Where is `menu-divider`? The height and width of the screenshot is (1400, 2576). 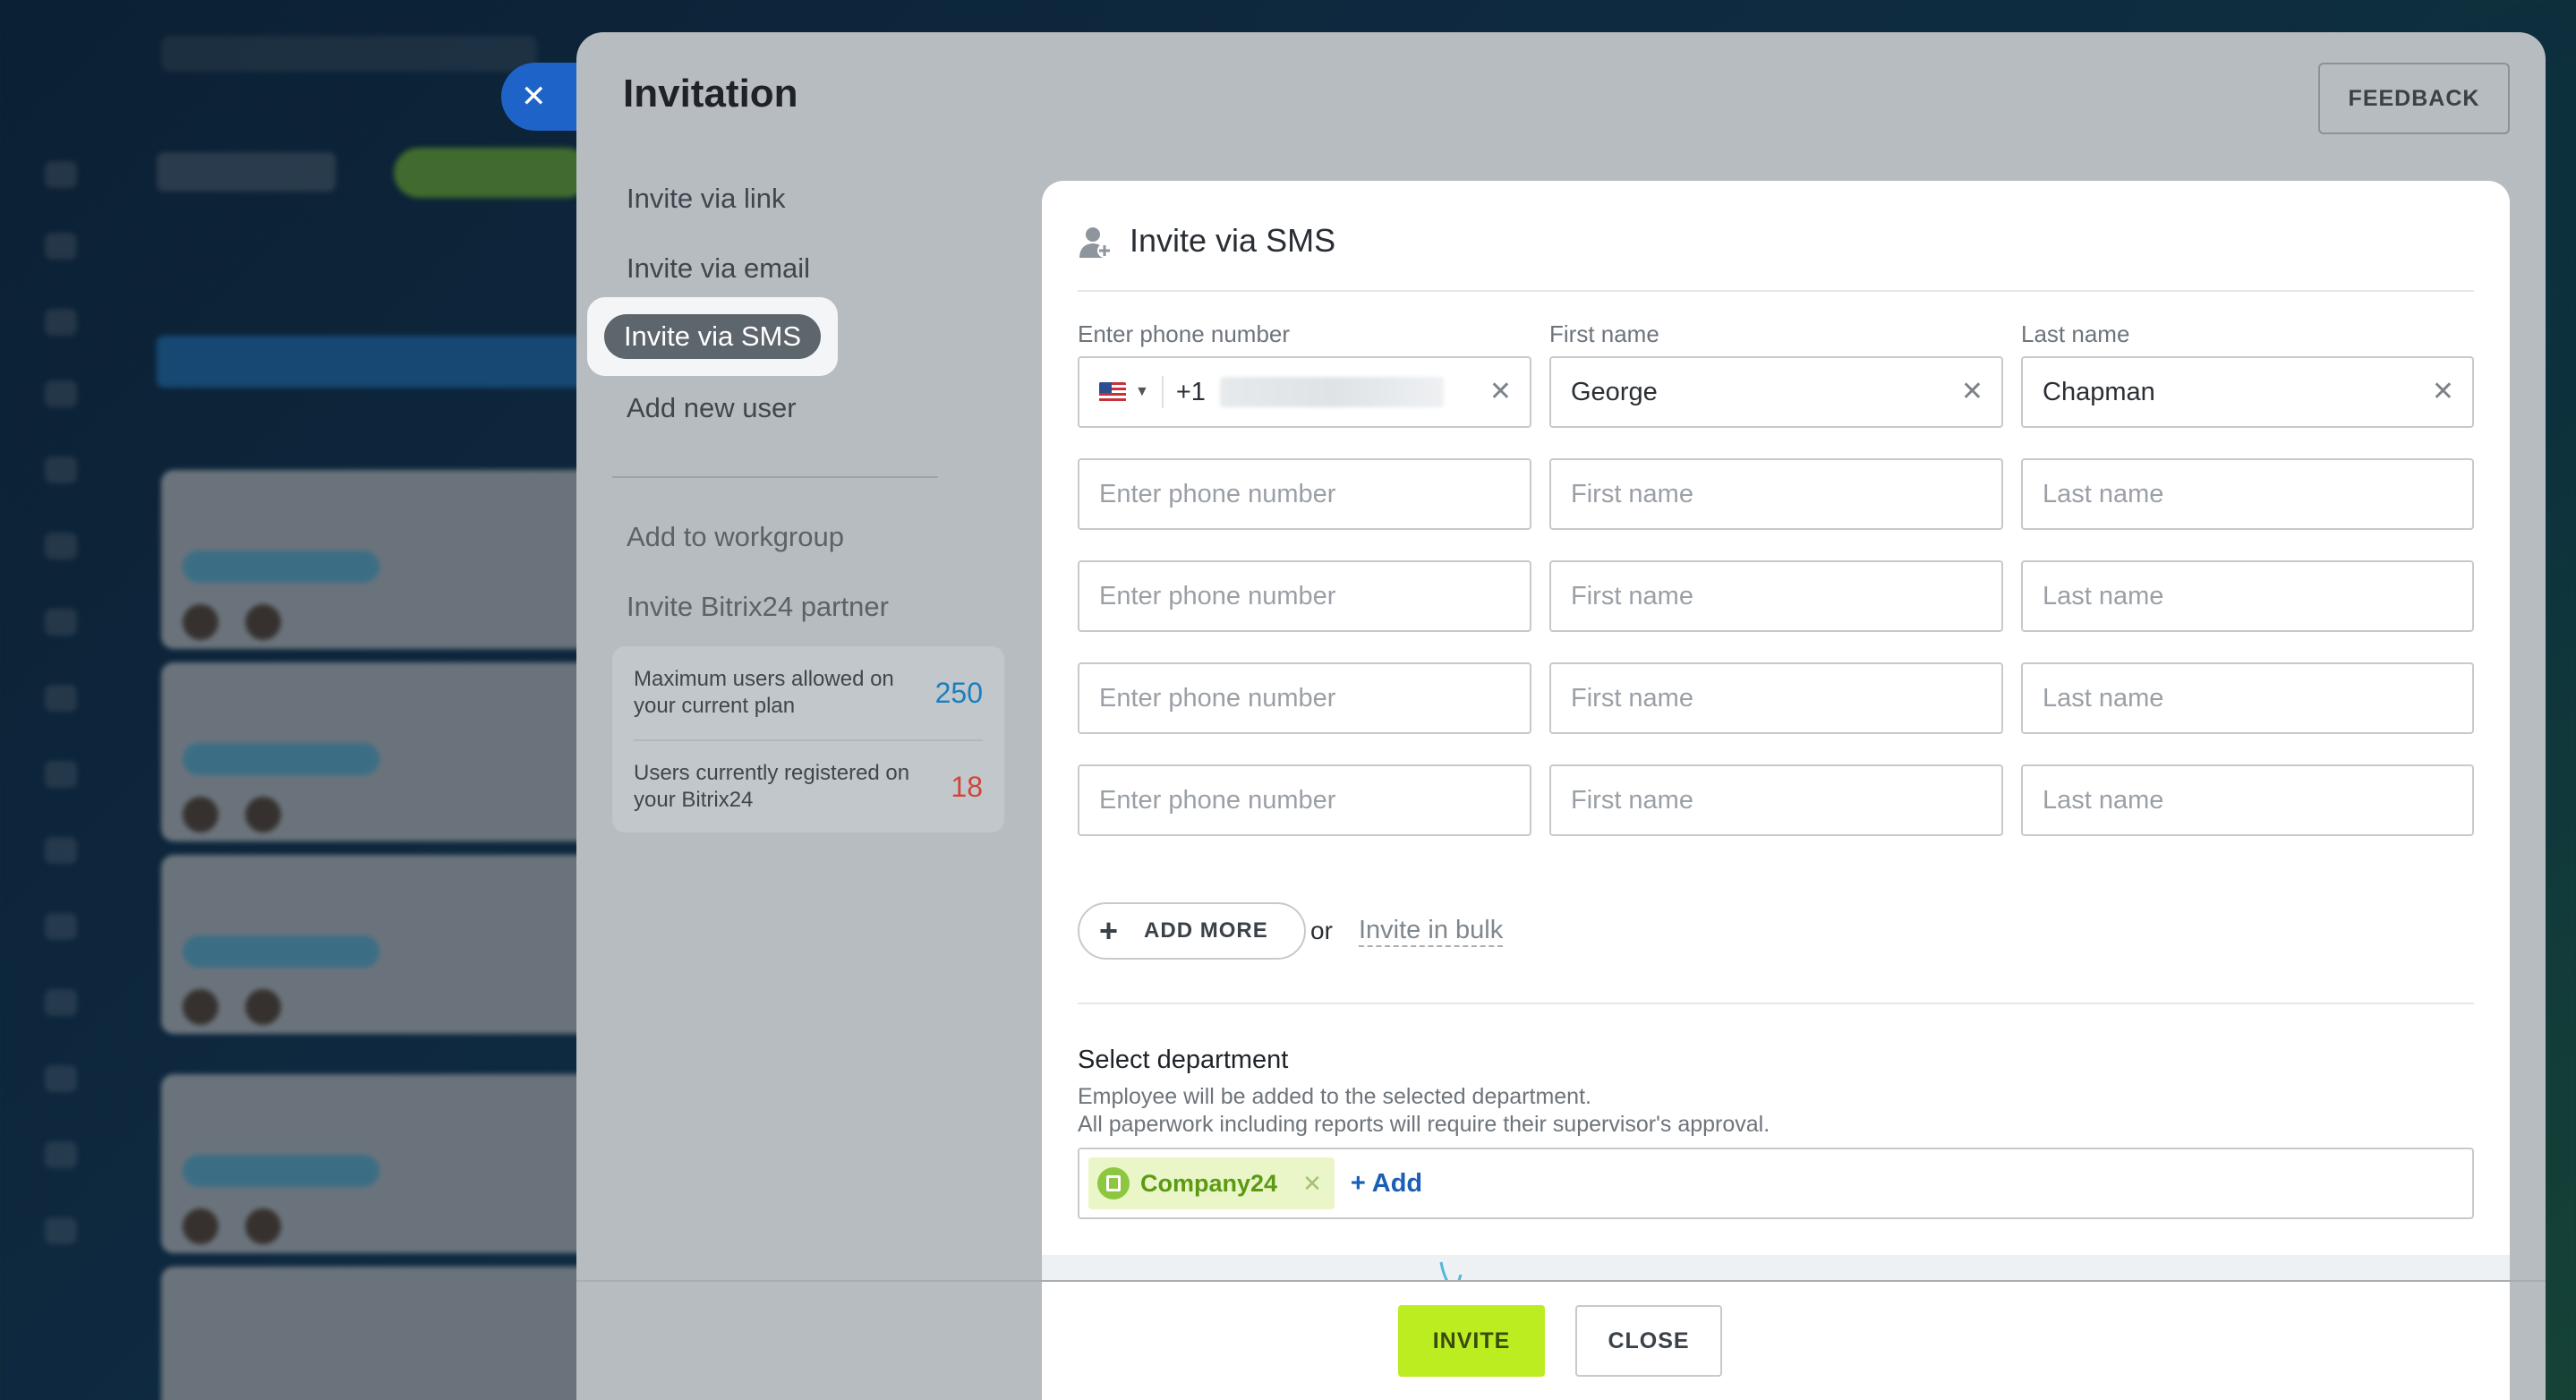 menu-divider is located at coordinates (775, 477).